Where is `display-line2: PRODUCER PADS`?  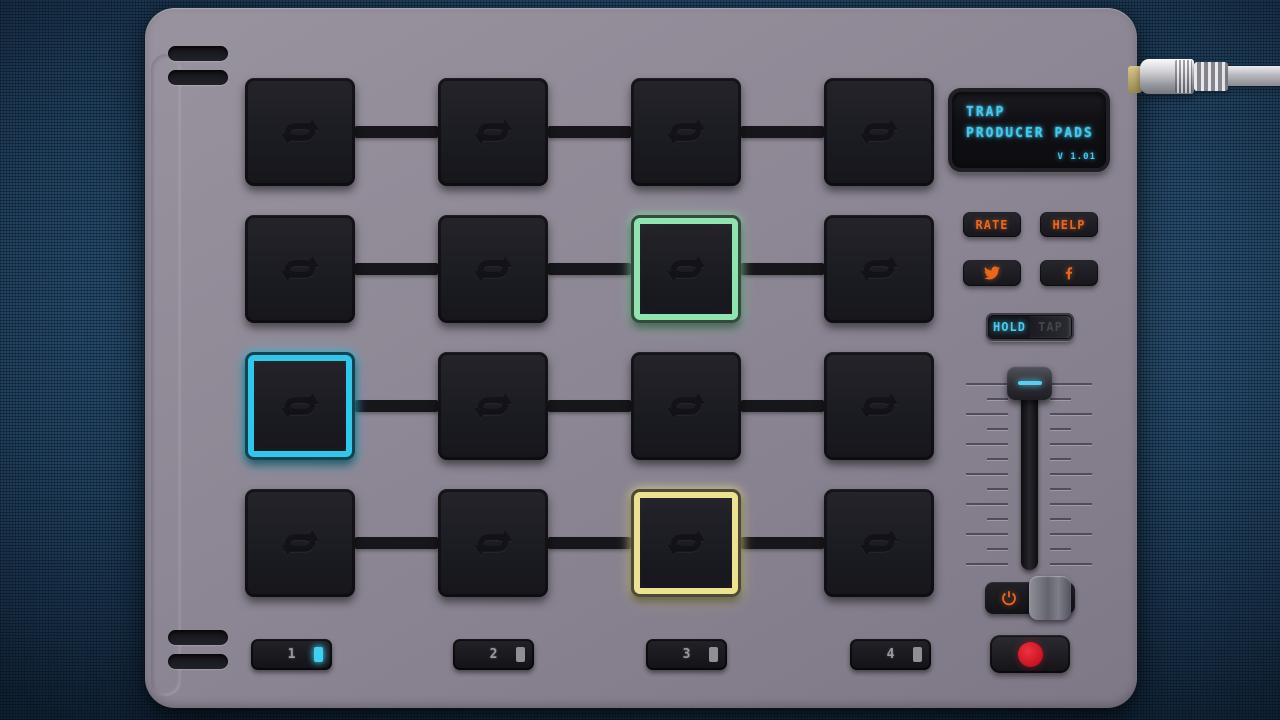 display-line2: PRODUCER PADS is located at coordinates (1030, 133).